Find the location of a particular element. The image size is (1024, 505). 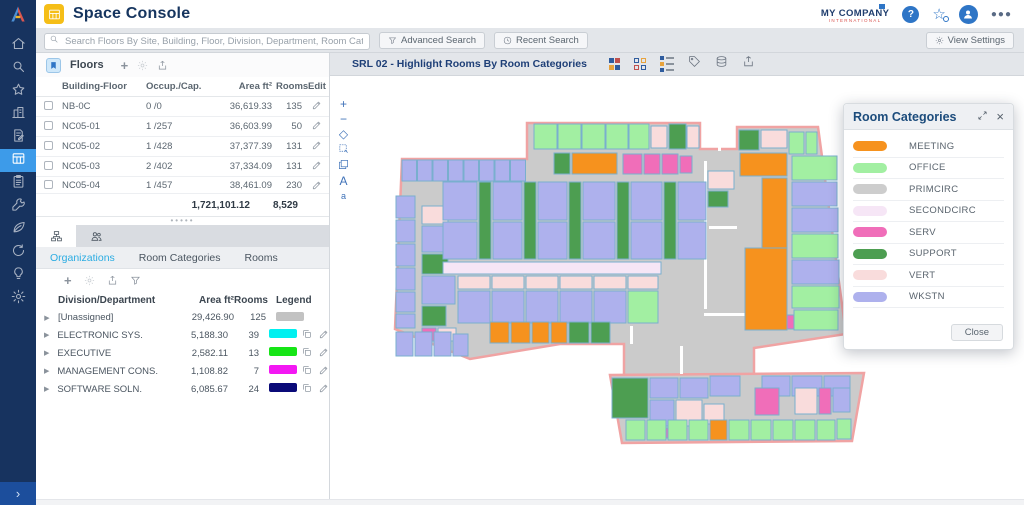

sidebar-item-sync is located at coordinates (18, 252).